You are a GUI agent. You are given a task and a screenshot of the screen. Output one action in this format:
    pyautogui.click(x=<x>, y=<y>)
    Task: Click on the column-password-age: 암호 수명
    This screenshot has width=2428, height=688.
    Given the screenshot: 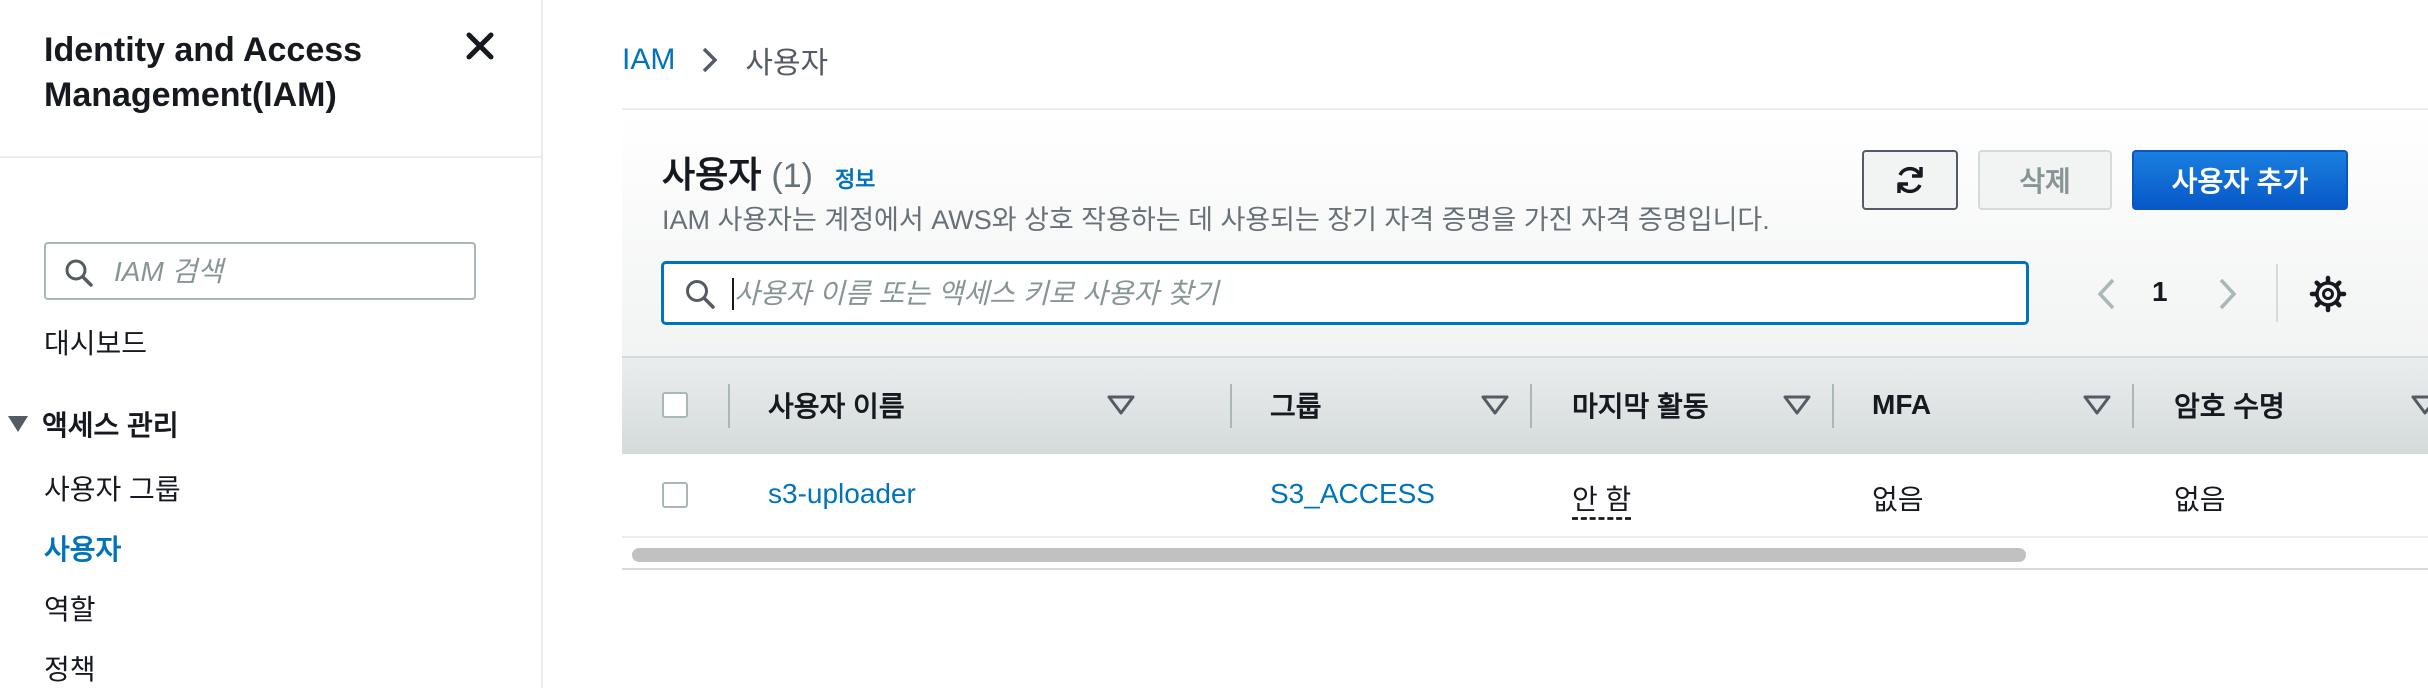 What is the action you would take?
    pyautogui.click(x=2301, y=405)
    